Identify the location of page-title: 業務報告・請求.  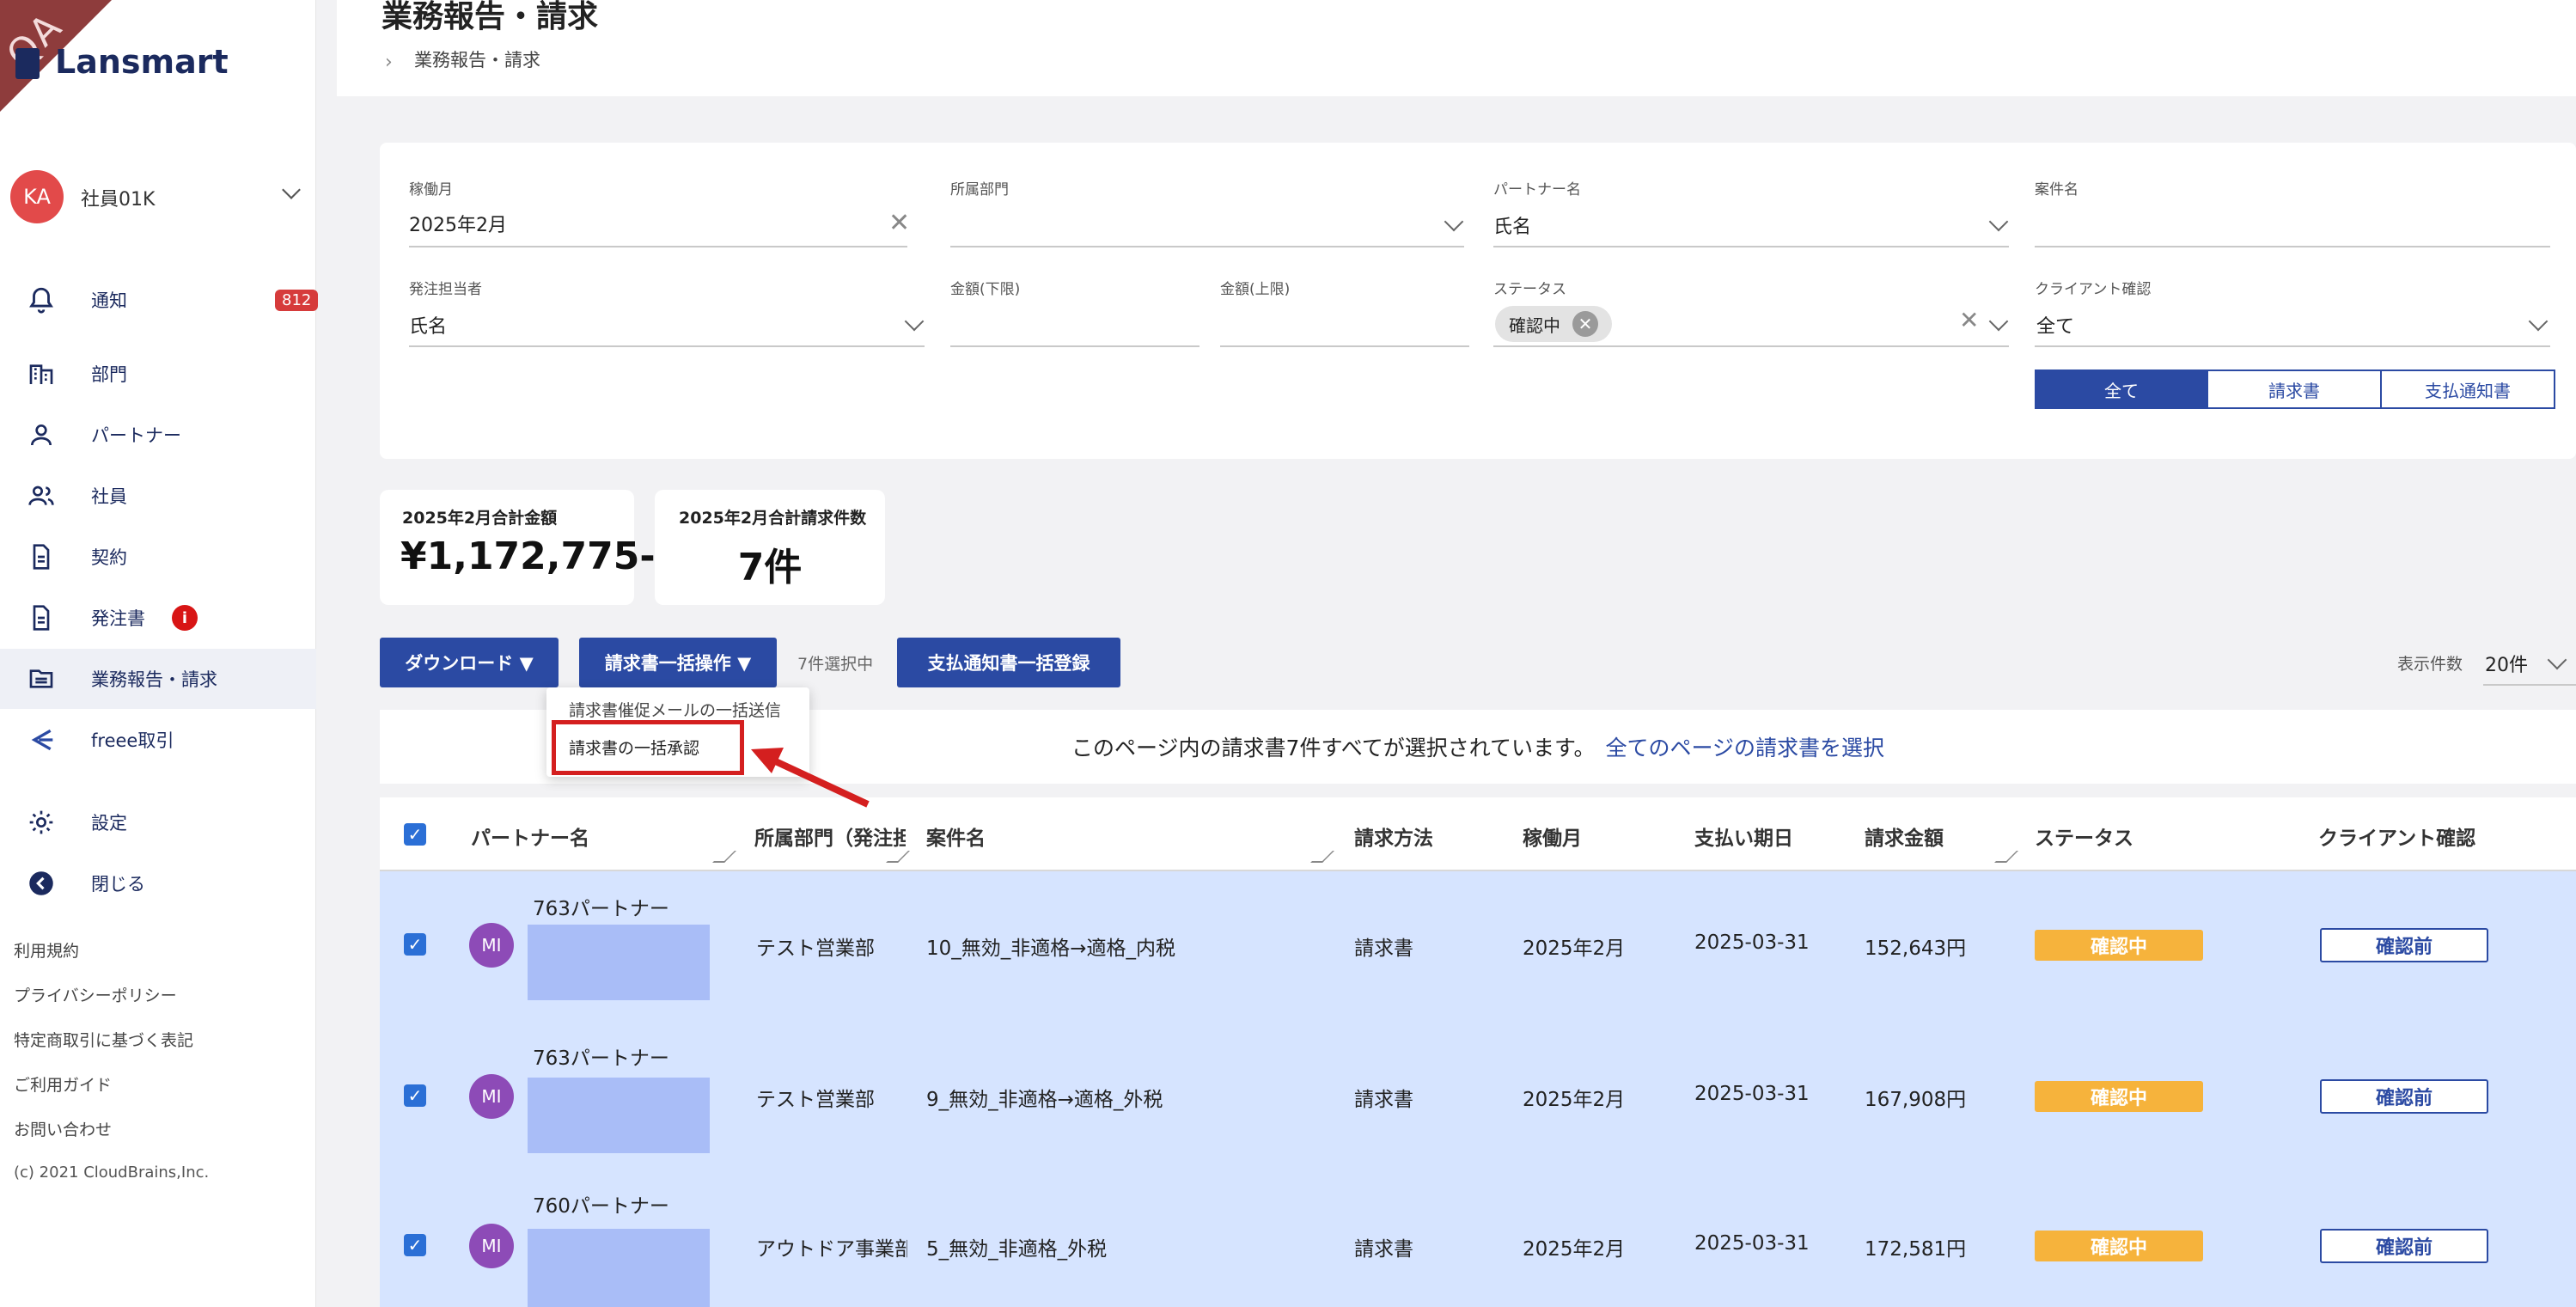
(490, 17).